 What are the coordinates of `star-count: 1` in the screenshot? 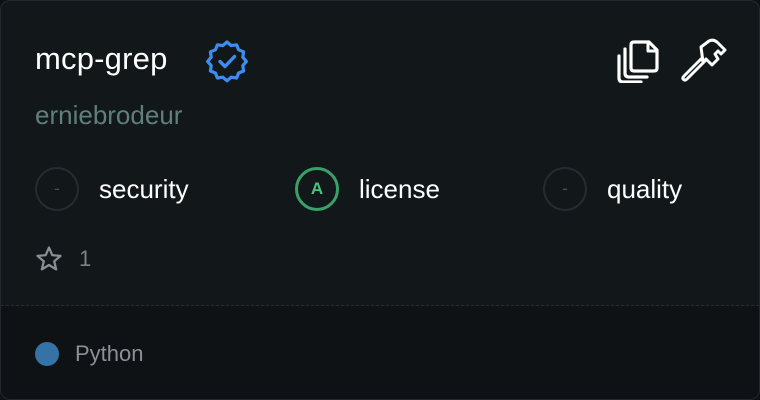 It's located at (63, 259).